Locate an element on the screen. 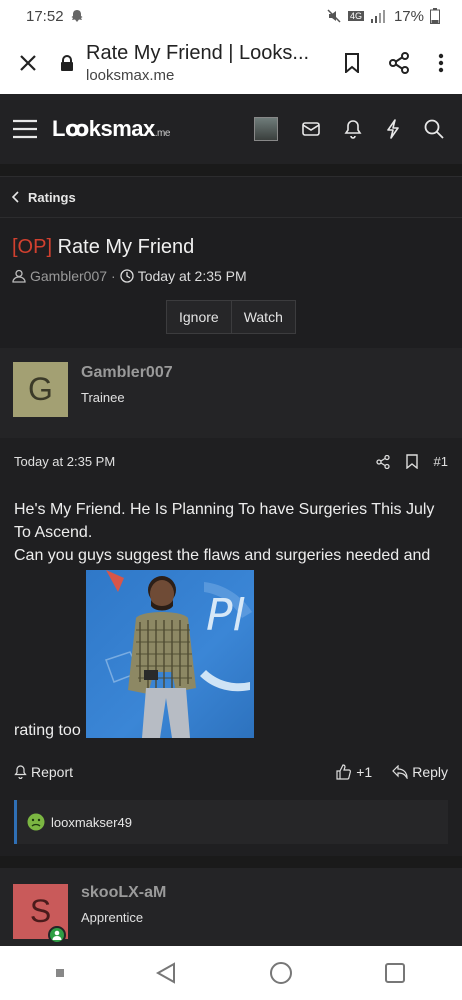  user-online-icon is located at coordinates (57, 935).